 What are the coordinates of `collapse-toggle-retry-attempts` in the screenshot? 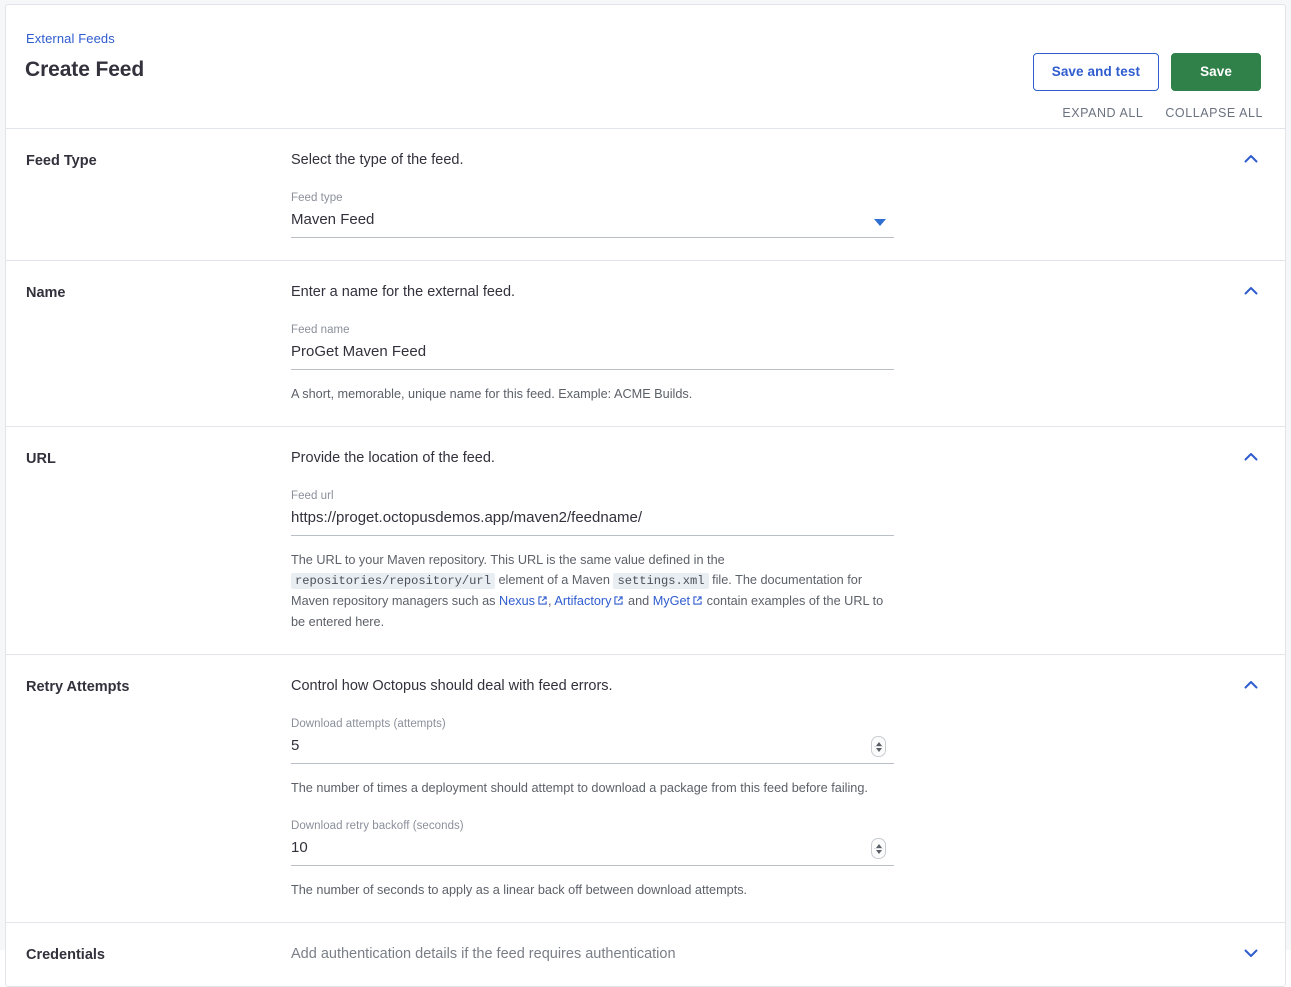 It's located at (1251, 685).